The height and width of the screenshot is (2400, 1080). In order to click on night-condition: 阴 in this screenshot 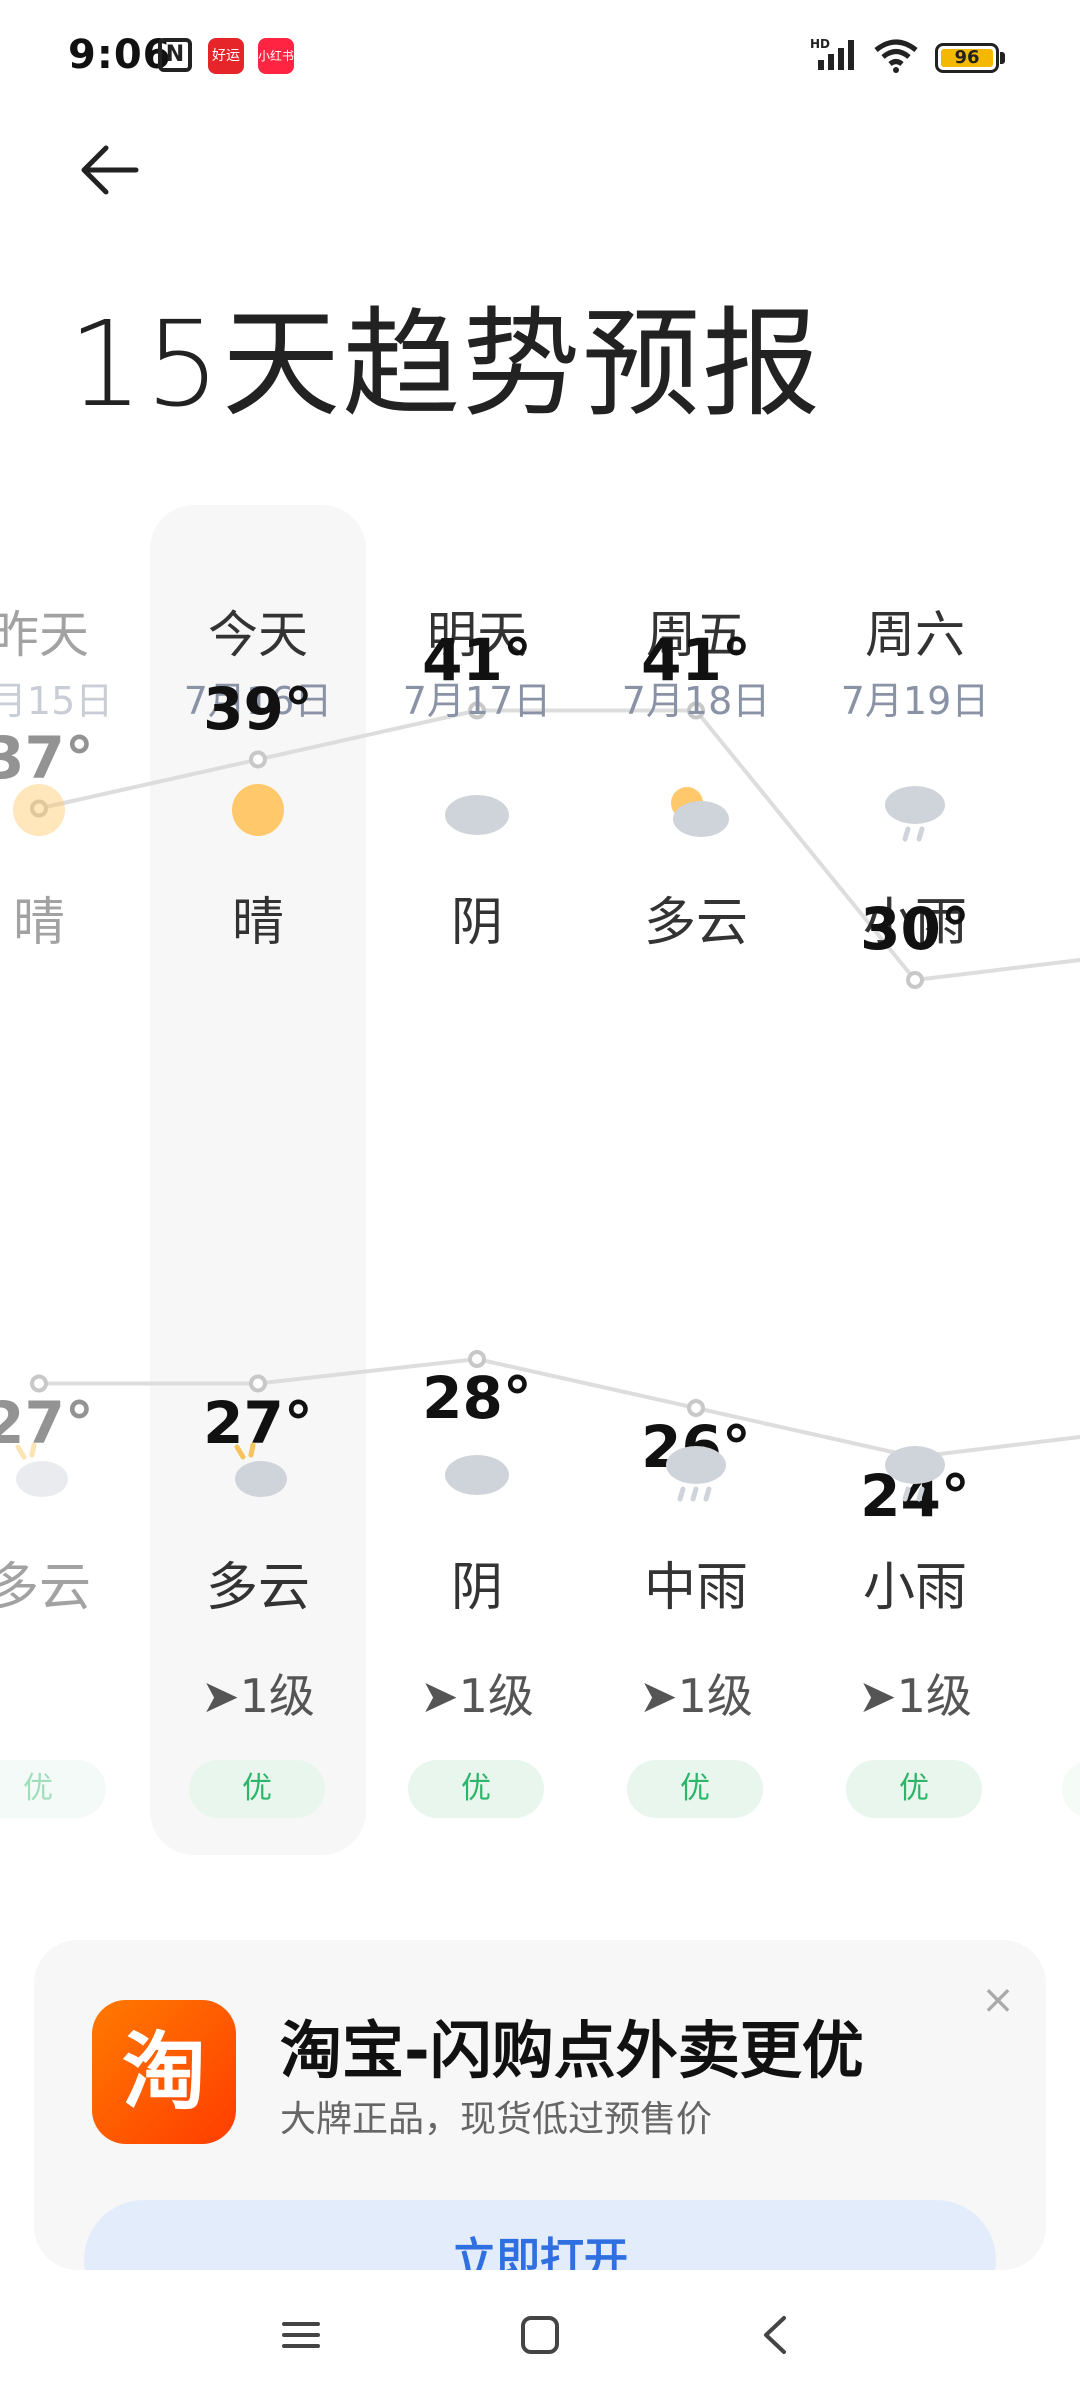, I will do `click(476, 1588)`.